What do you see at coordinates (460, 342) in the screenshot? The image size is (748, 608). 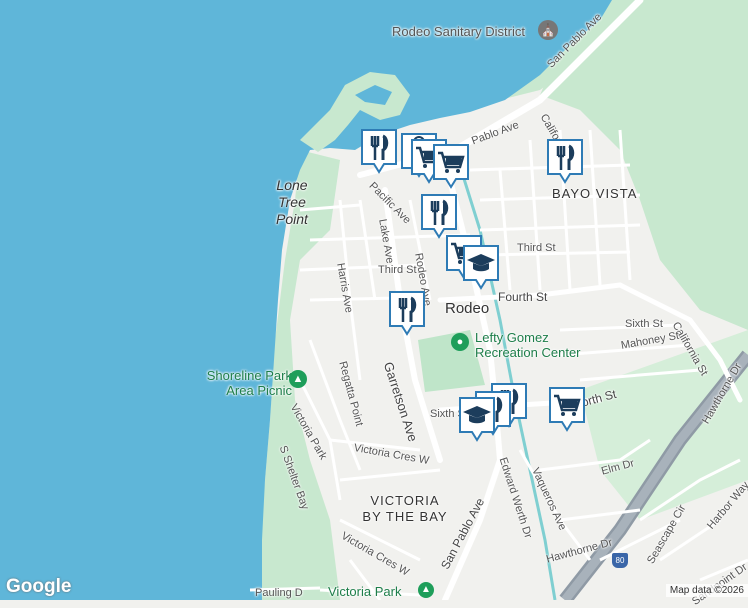 I see `park-pin-icon: ●` at bounding box center [460, 342].